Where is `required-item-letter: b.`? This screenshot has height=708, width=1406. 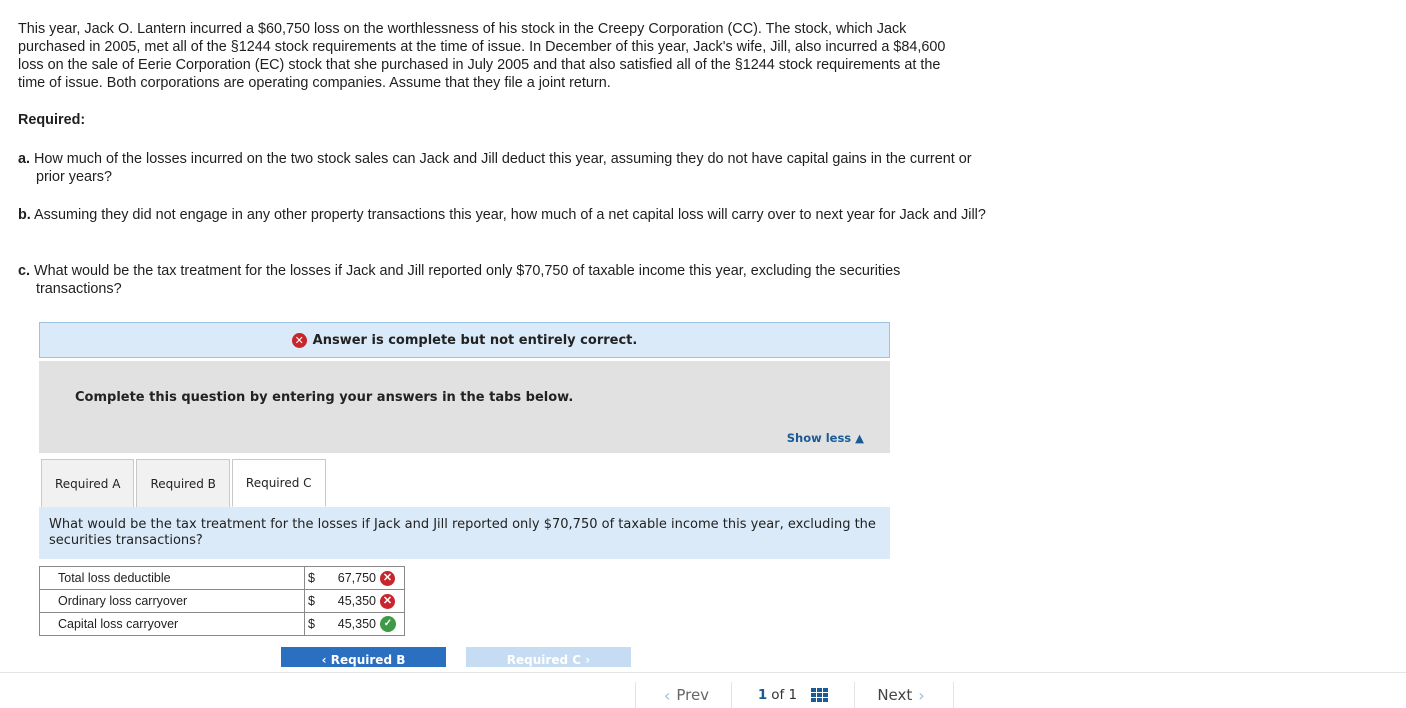 required-item-letter: b. is located at coordinates (24, 215).